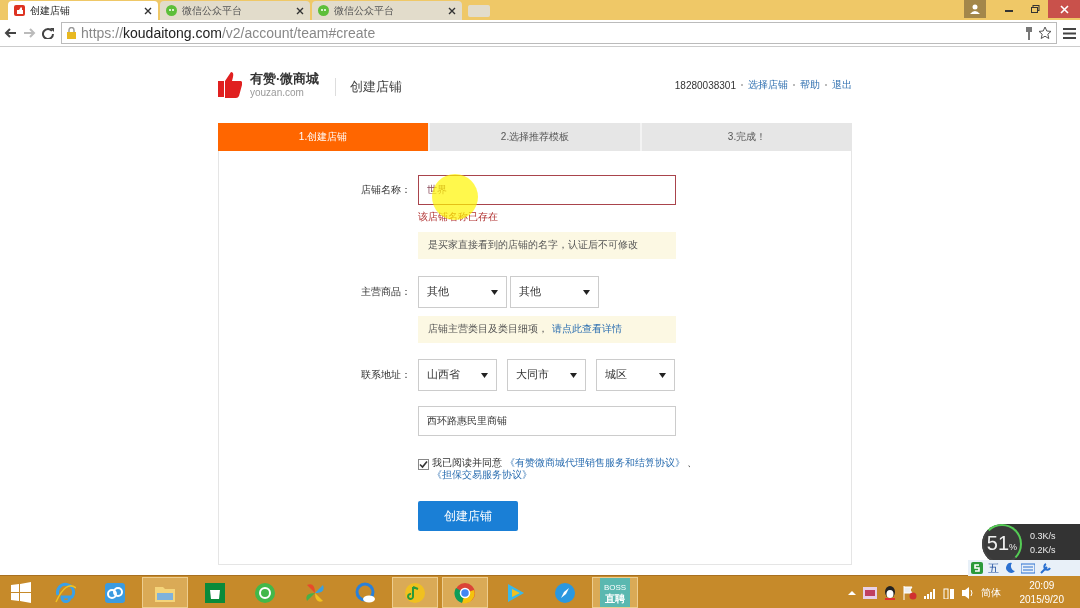  What do you see at coordinates (705, 85) in the screenshot?
I see `account-phone: 18280038301` at bounding box center [705, 85].